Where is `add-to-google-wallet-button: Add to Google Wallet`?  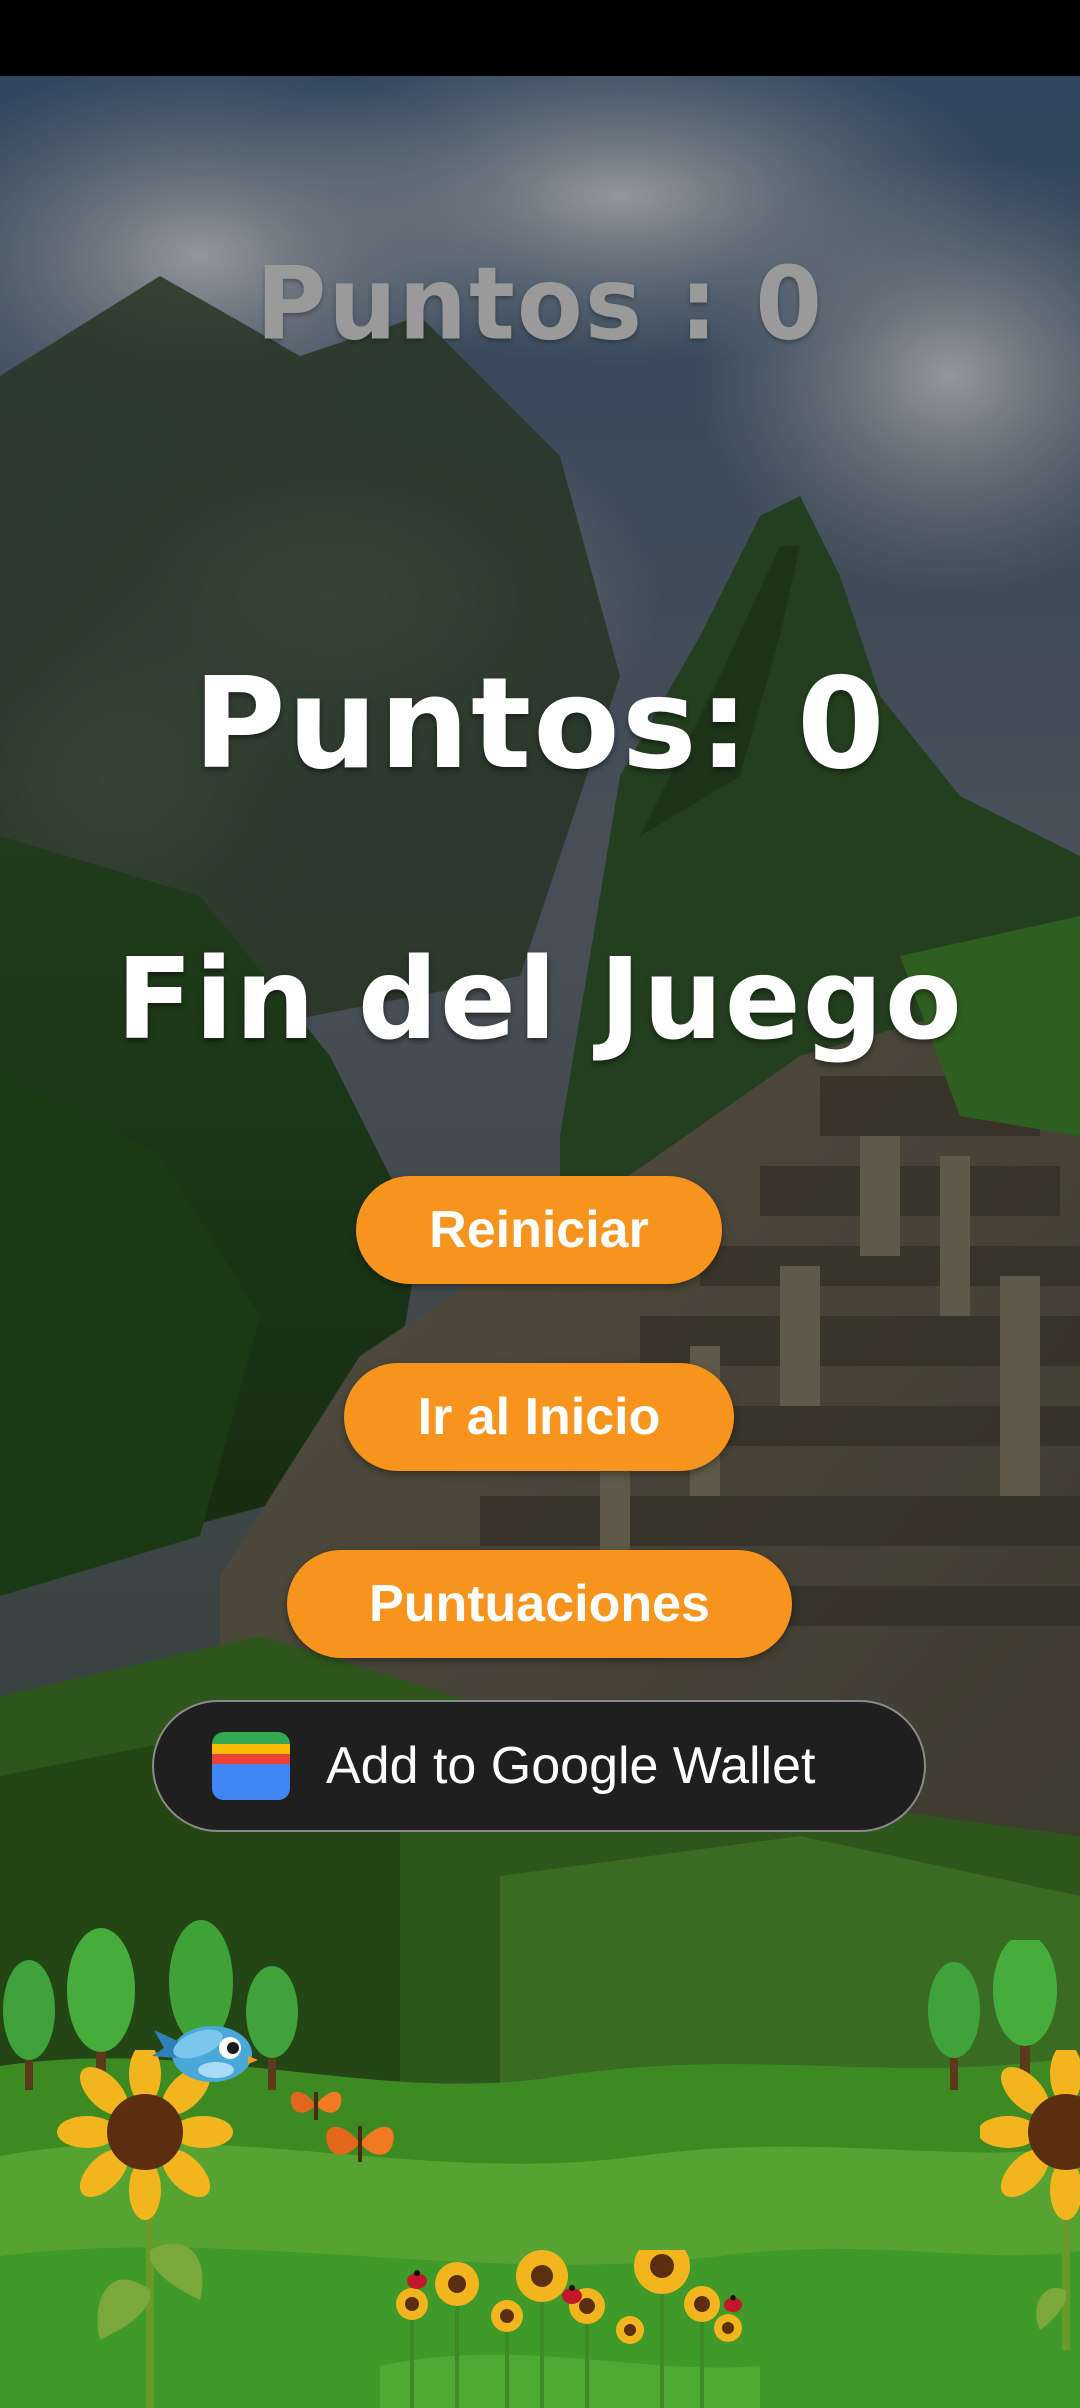
add-to-google-wallet-button: Add to Google Wallet is located at coordinates (539, 1766).